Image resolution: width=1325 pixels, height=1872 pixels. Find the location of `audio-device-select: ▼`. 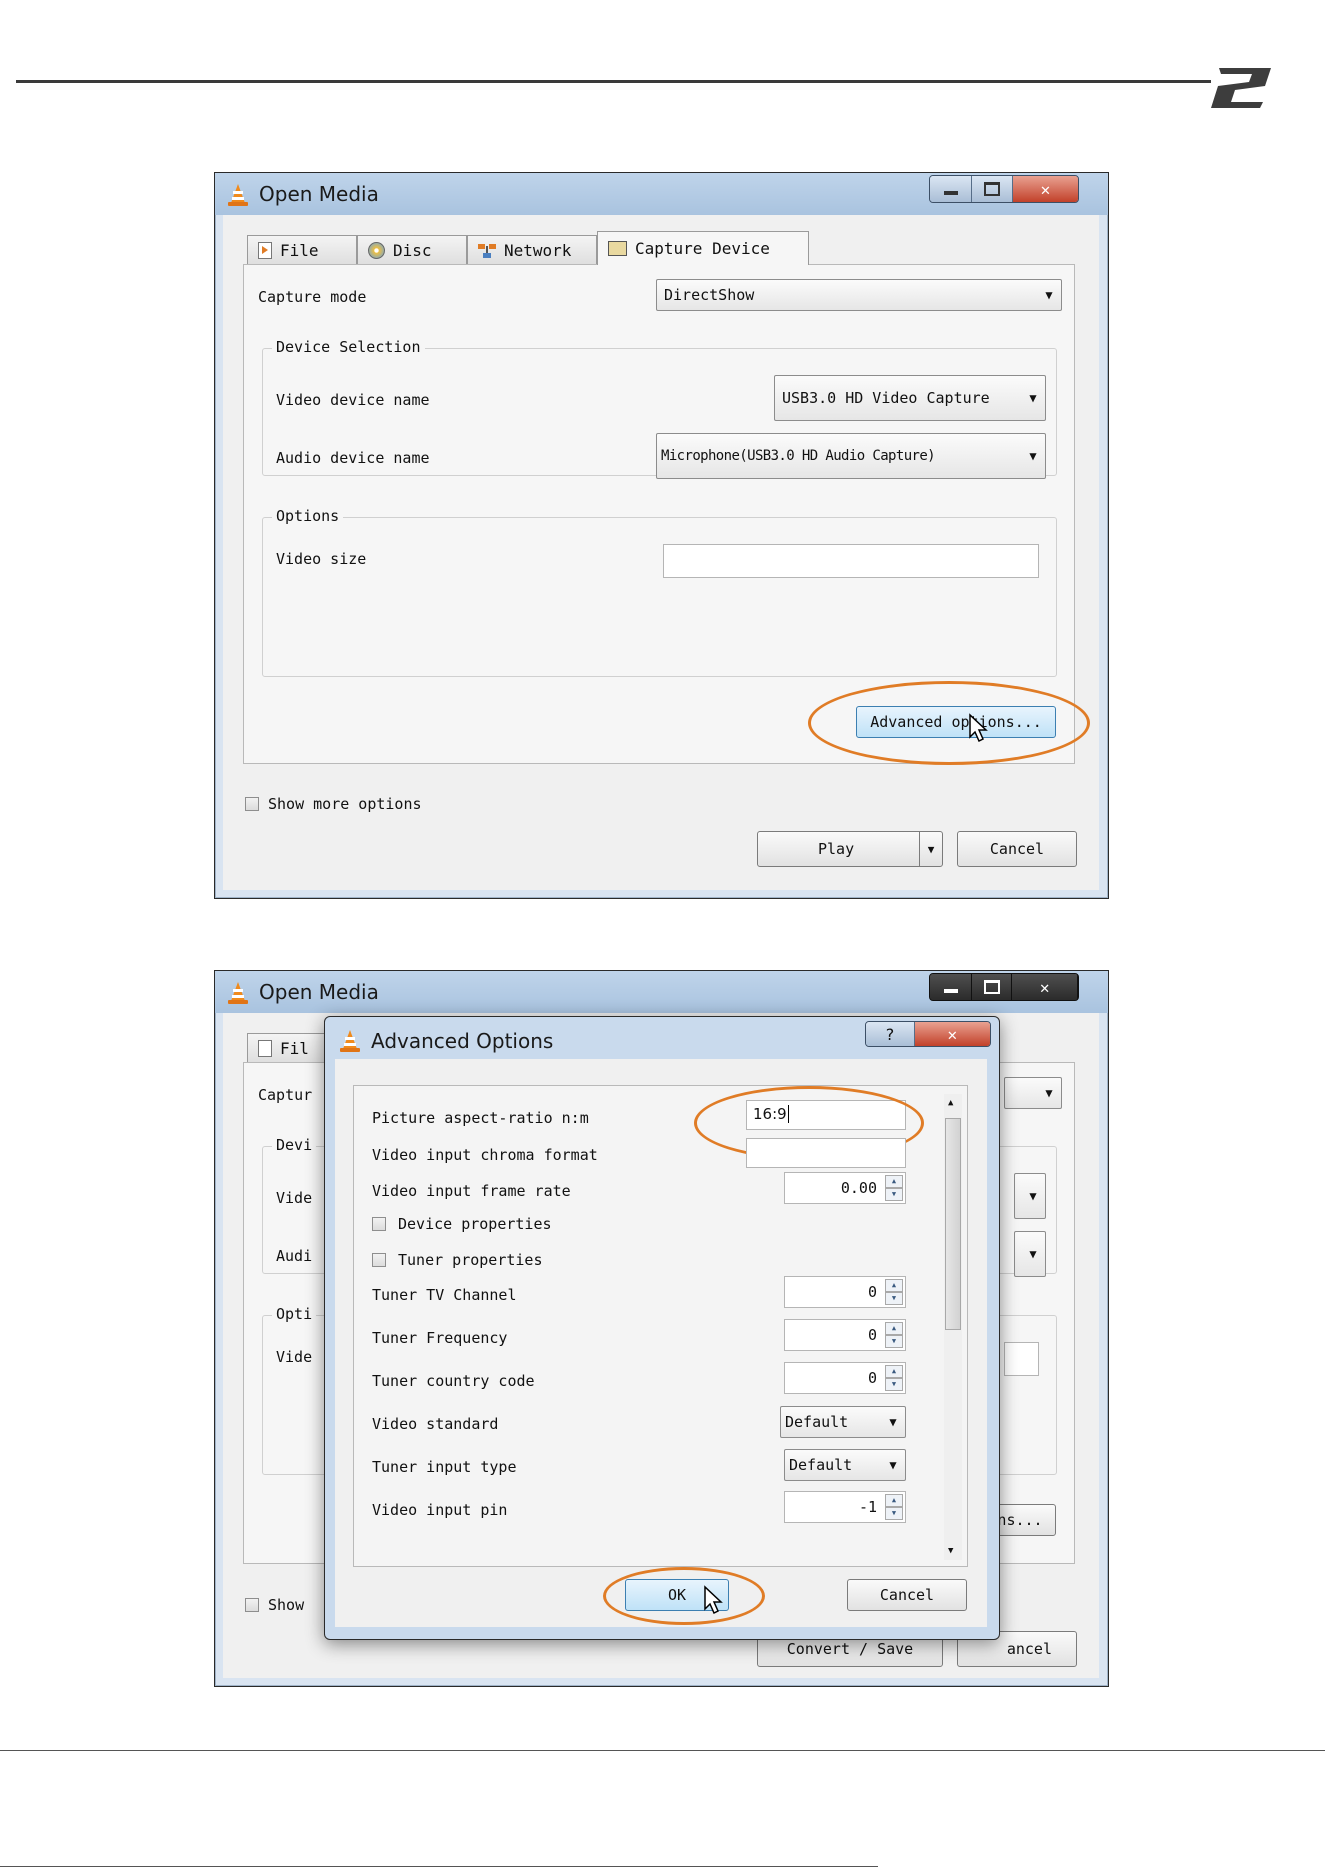

audio-device-select: ▼ is located at coordinates (1030, 1254).